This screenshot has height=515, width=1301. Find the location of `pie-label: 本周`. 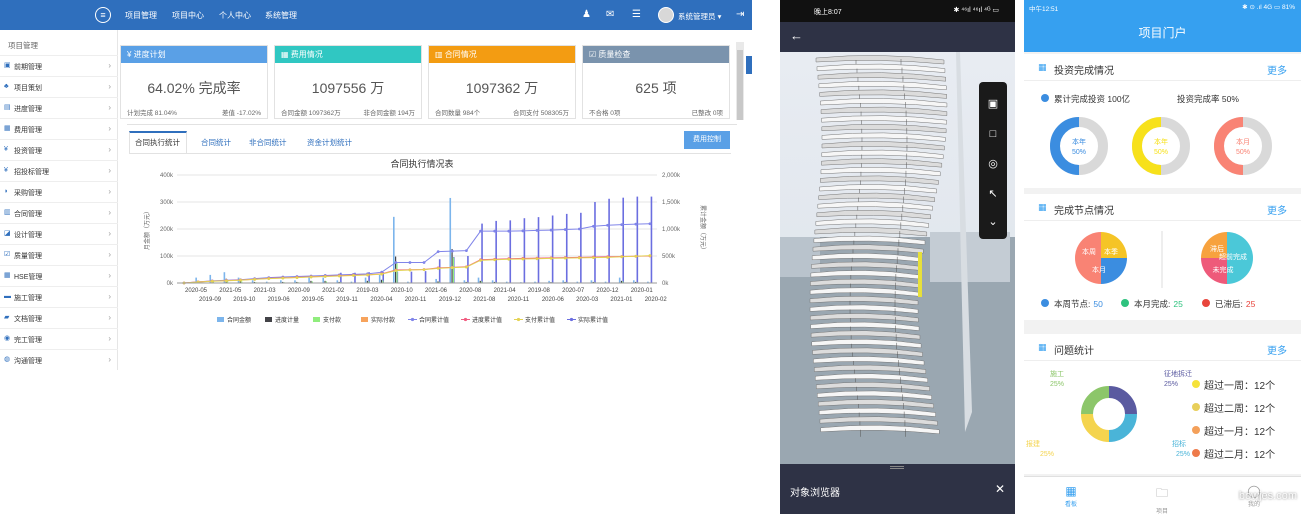

pie-label: 本周 is located at coordinates (1089, 251).